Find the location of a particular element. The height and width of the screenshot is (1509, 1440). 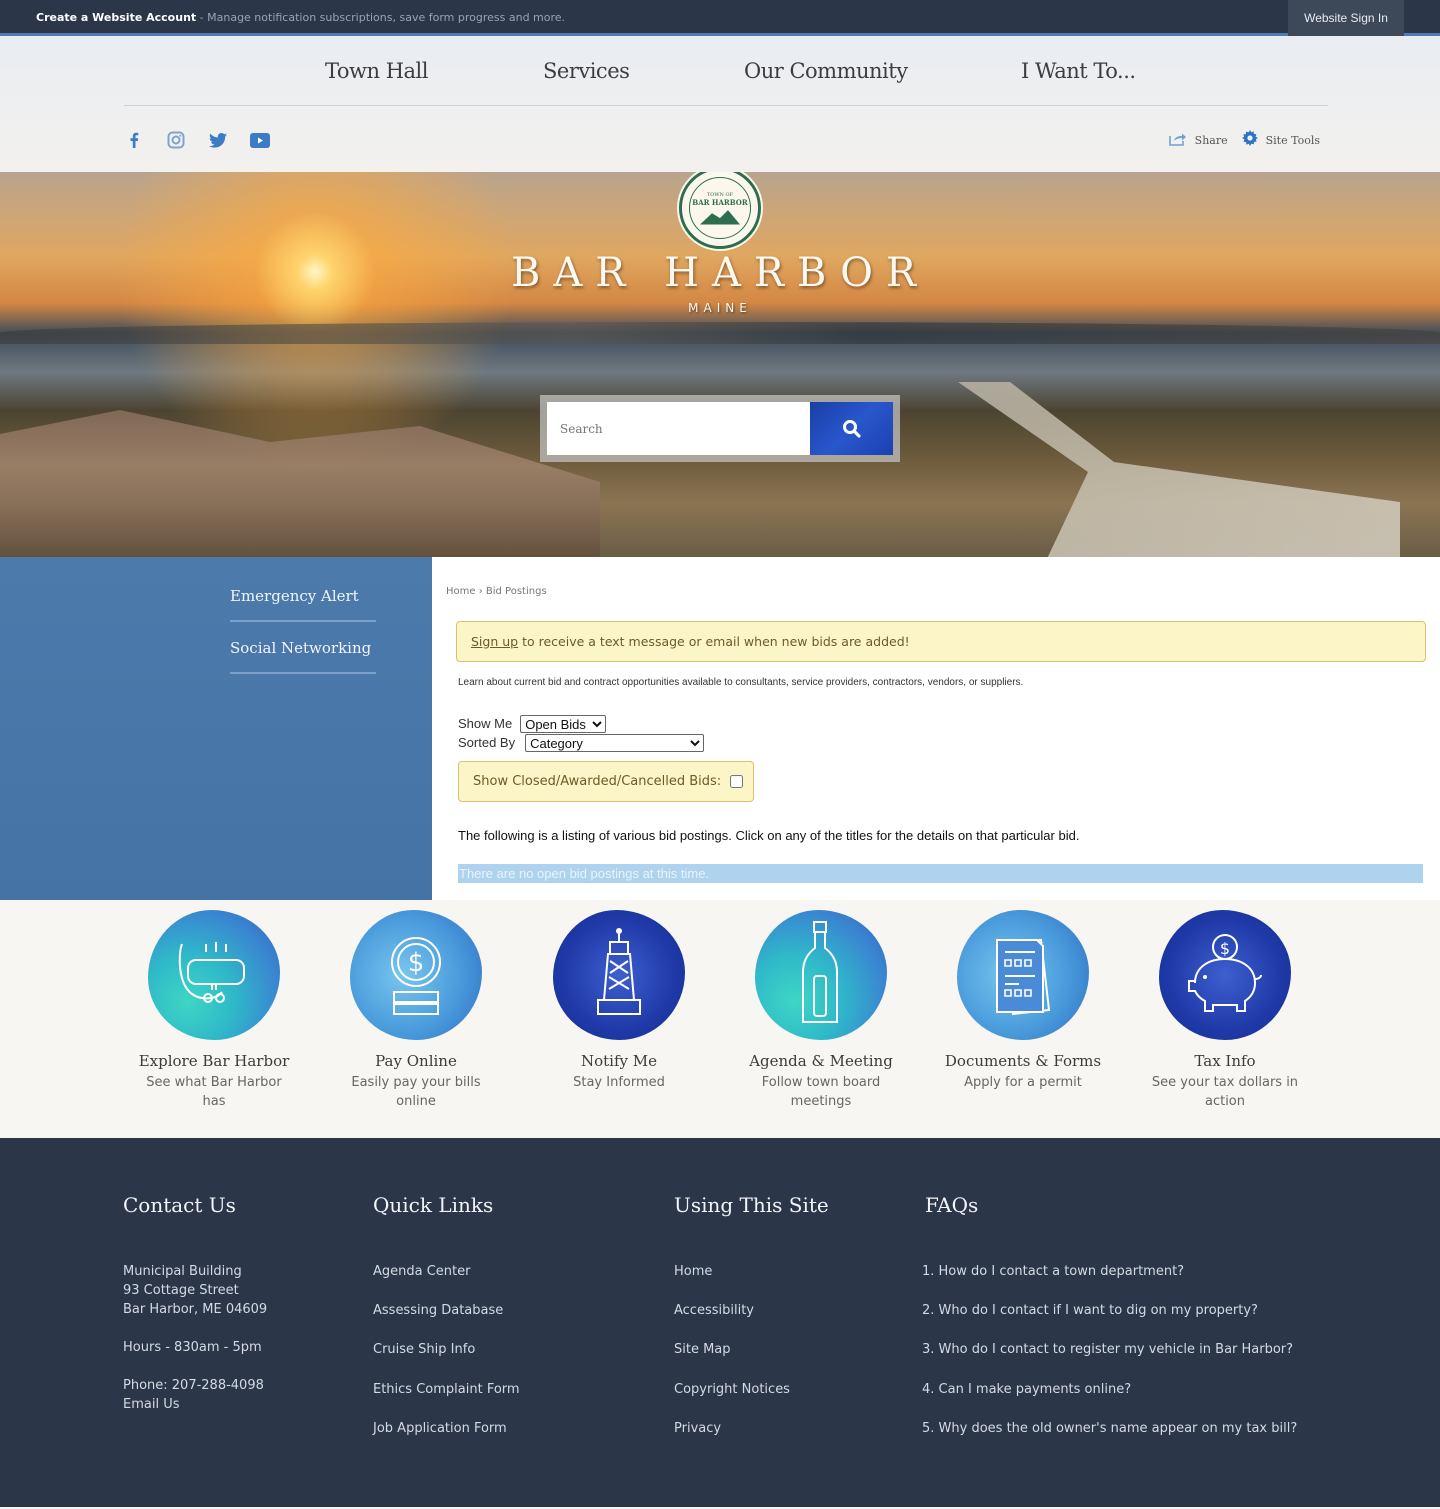

contact-city: Bar Harbor, ME 04609 is located at coordinates (195, 1309).